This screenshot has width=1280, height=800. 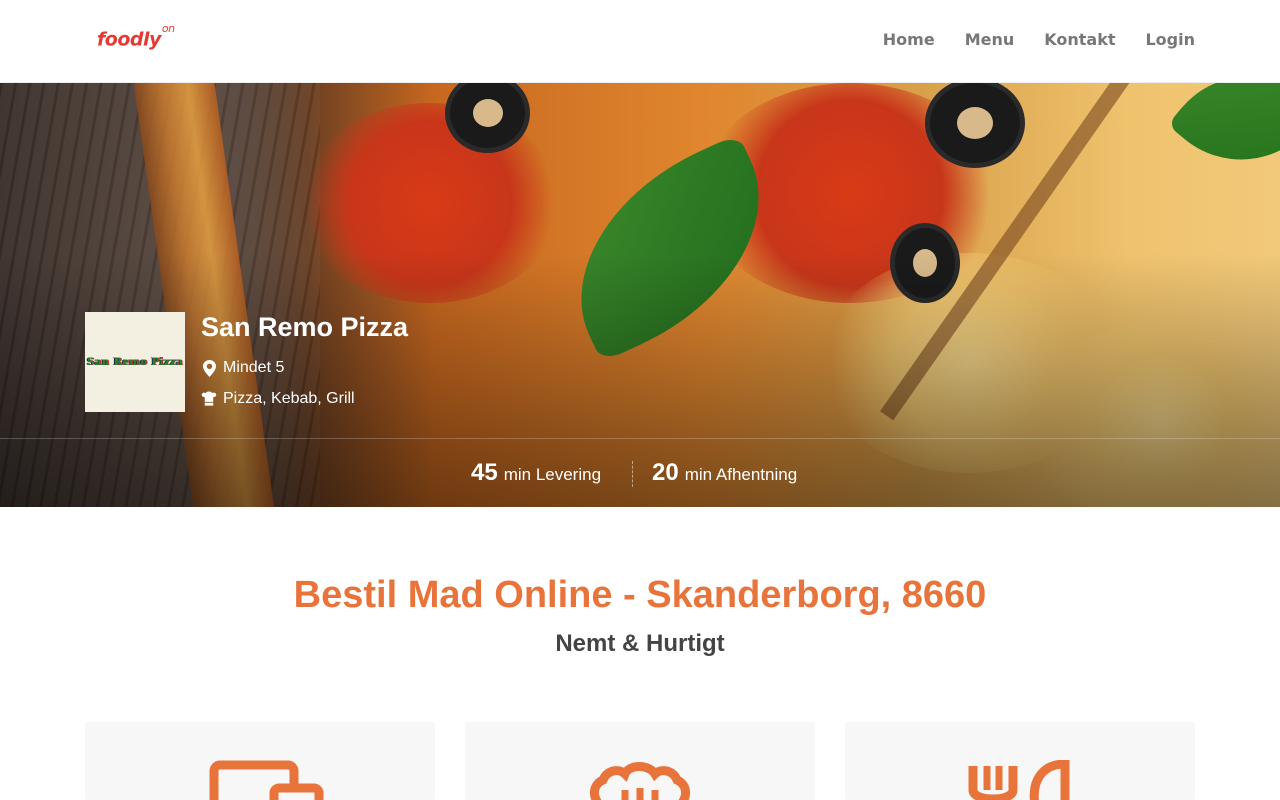 What do you see at coordinates (552, 474) in the screenshot?
I see `delivery-time-label: min Levering` at bounding box center [552, 474].